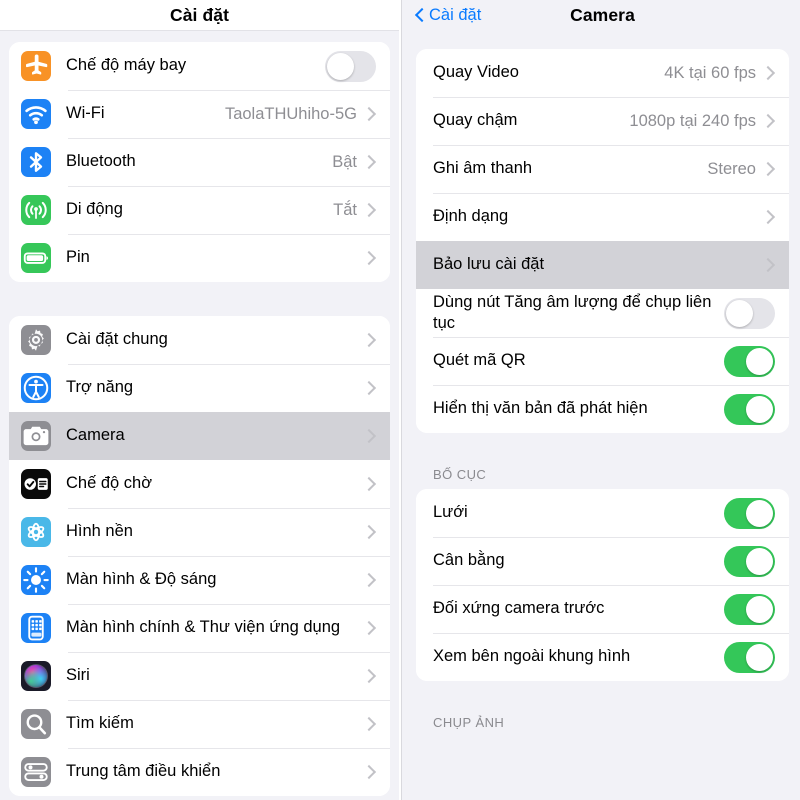  What do you see at coordinates (100, 387) in the screenshot?
I see `row-label: Trợ năng` at bounding box center [100, 387].